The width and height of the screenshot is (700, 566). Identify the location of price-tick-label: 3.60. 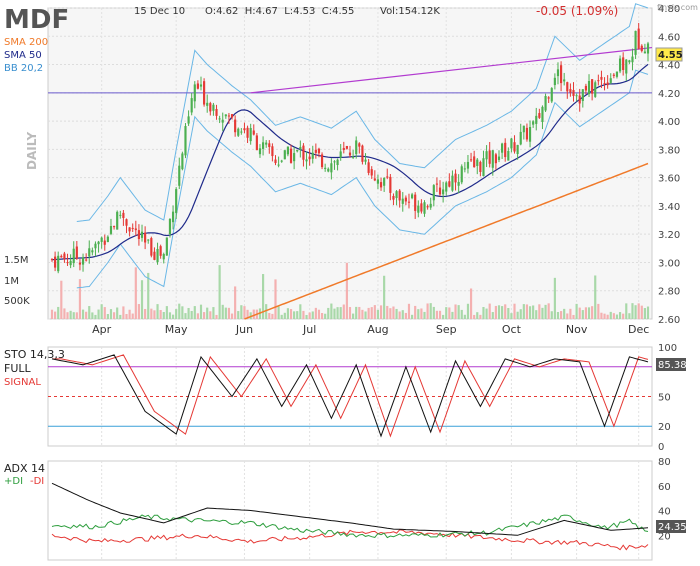
(669, 179).